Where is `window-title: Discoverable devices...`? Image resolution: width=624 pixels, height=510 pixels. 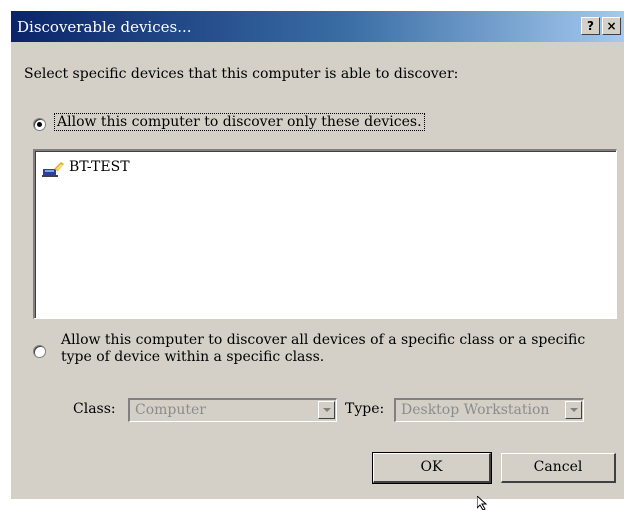
window-title: Discoverable devices... is located at coordinates (104, 27).